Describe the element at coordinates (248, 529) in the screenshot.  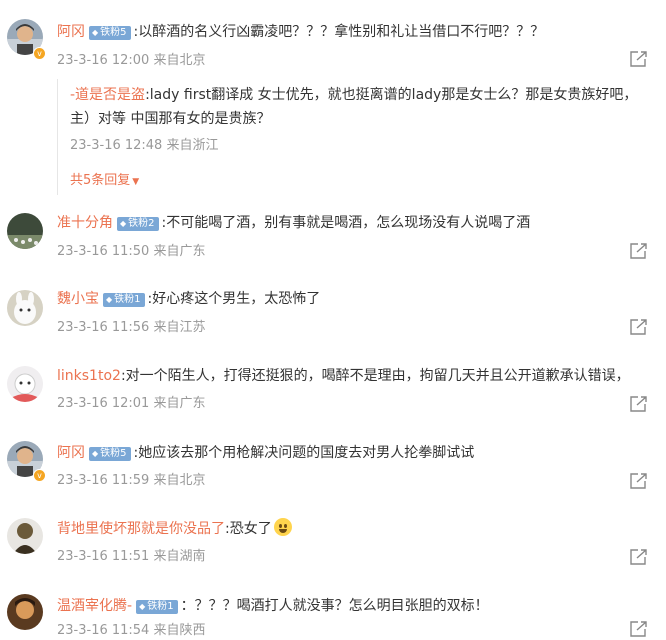
I see `comment-text: :恐女了` at that location.